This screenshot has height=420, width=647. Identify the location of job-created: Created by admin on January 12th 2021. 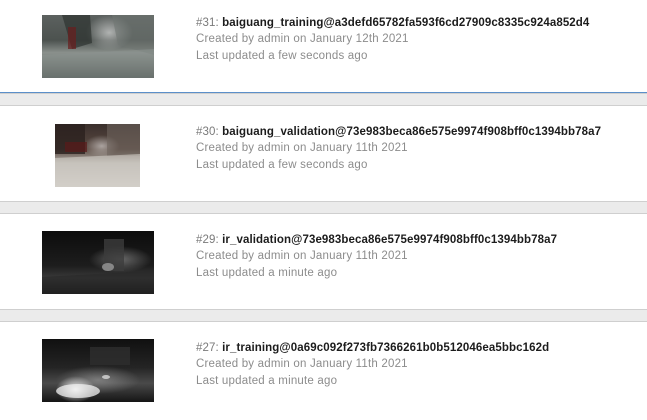
(302, 39).